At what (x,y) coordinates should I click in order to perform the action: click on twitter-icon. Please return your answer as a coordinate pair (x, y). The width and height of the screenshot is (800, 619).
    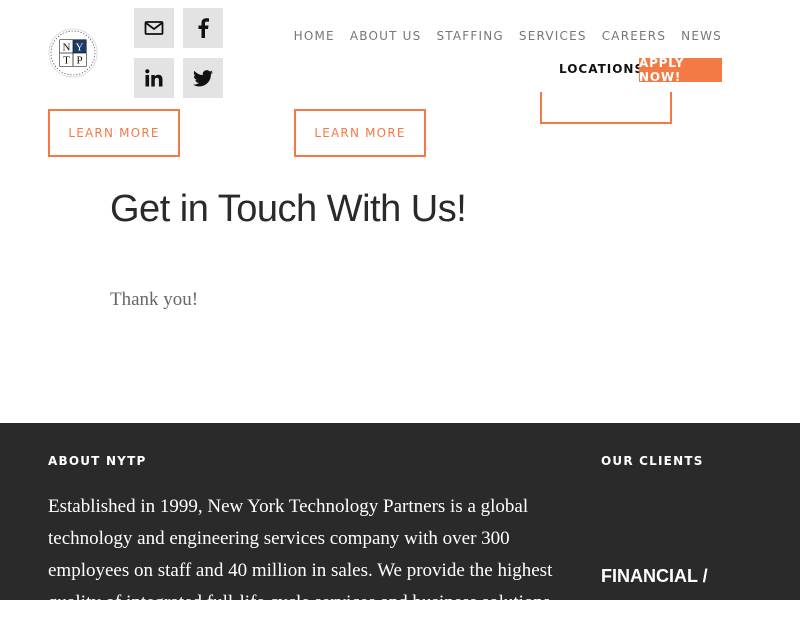
    Looking at the image, I should click on (203, 78).